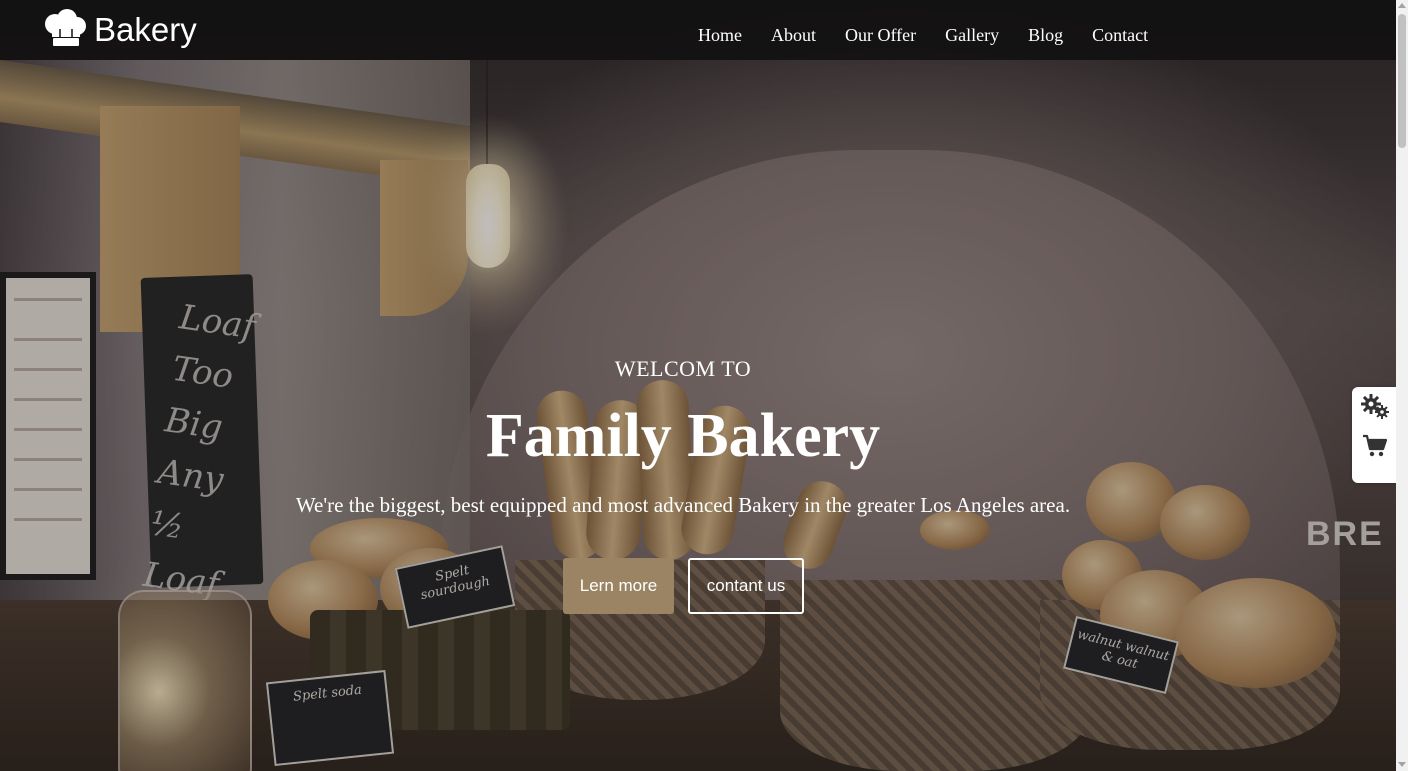 The height and width of the screenshot is (771, 1408). Describe the element at coordinates (1120, 35) in the screenshot. I see `nav-item-contact: Contact` at that location.